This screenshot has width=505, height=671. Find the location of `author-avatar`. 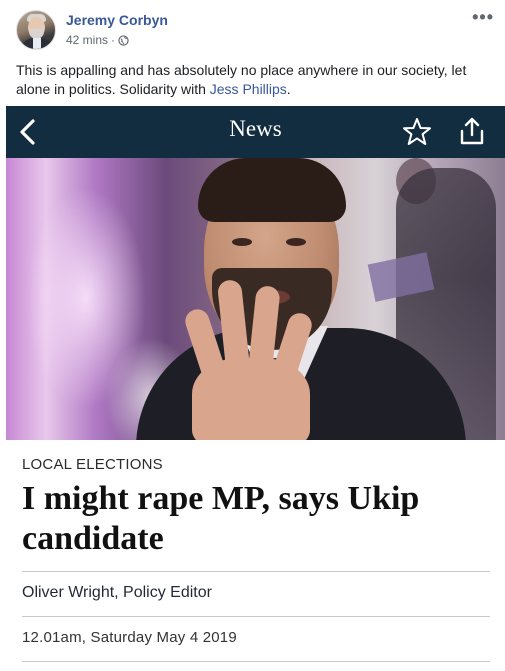

author-avatar is located at coordinates (36, 30).